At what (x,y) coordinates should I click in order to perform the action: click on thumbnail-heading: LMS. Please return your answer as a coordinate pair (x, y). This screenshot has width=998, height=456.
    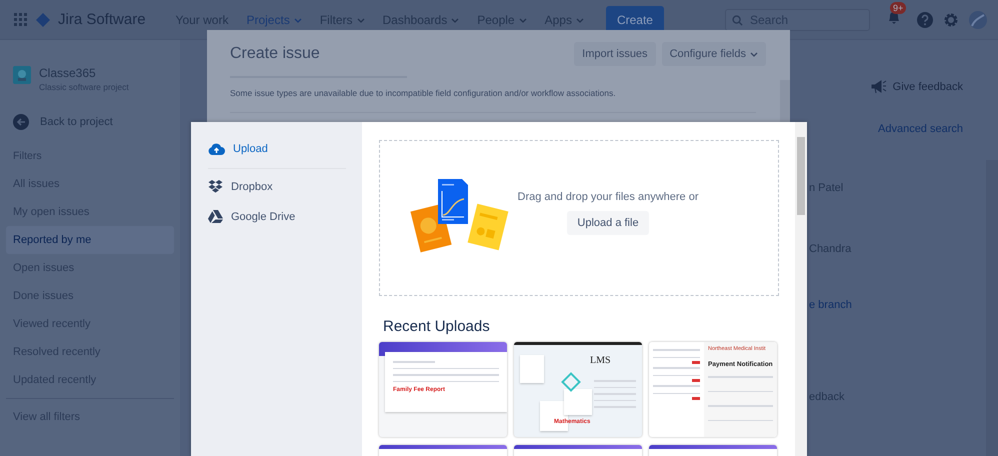
    Looking at the image, I should click on (600, 360).